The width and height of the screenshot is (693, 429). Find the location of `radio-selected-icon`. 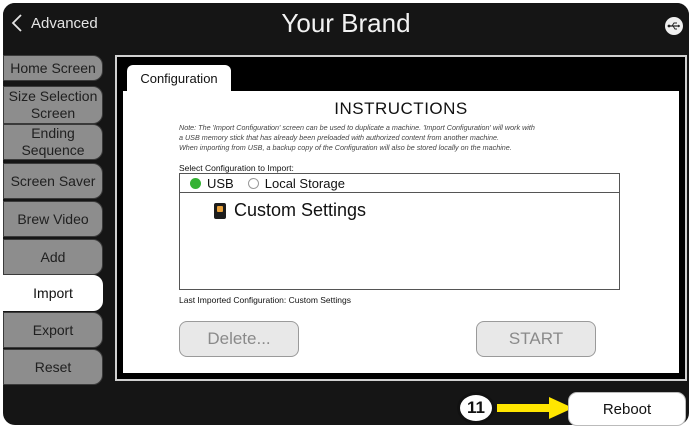

radio-selected-icon is located at coordinates (195, 183).